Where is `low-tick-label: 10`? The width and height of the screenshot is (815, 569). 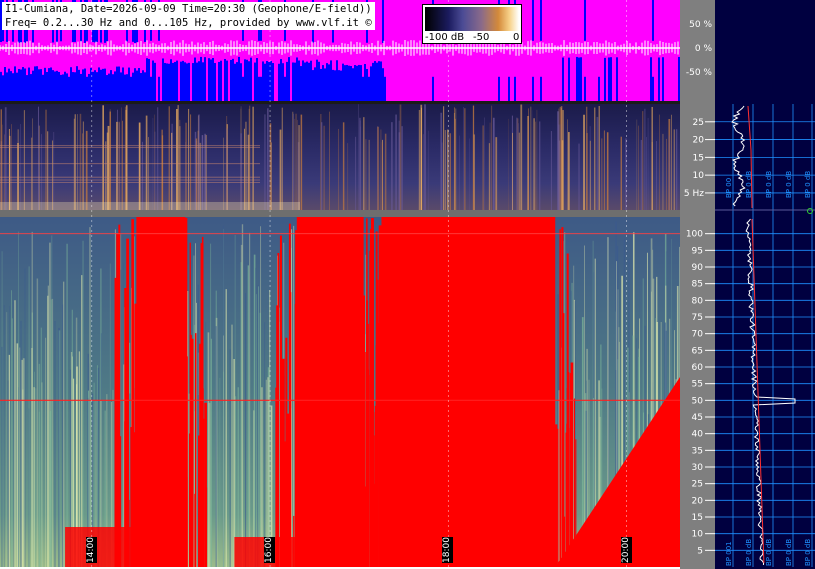
low-tick-label: 10 is located at coordinates (699, 176).